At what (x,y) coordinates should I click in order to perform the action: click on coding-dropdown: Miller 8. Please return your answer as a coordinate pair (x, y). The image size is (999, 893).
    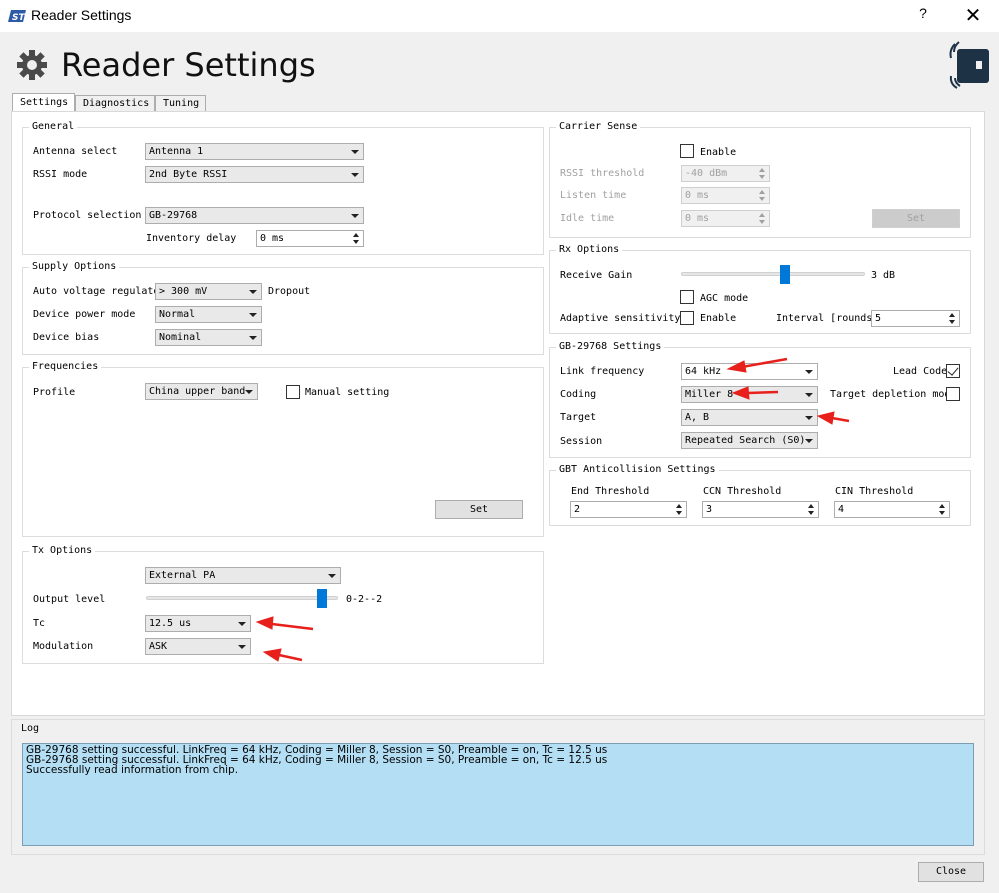
    Looking at the image, I should click on (749, 394).